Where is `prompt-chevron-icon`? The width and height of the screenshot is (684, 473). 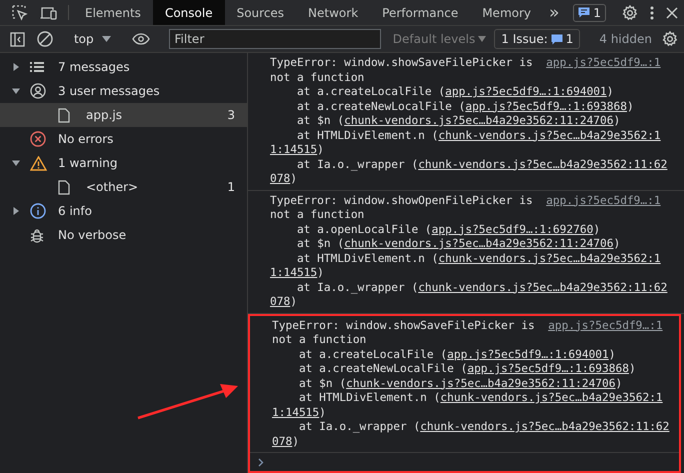 prompt-chevron-icon is located at coordinates (261, 462).